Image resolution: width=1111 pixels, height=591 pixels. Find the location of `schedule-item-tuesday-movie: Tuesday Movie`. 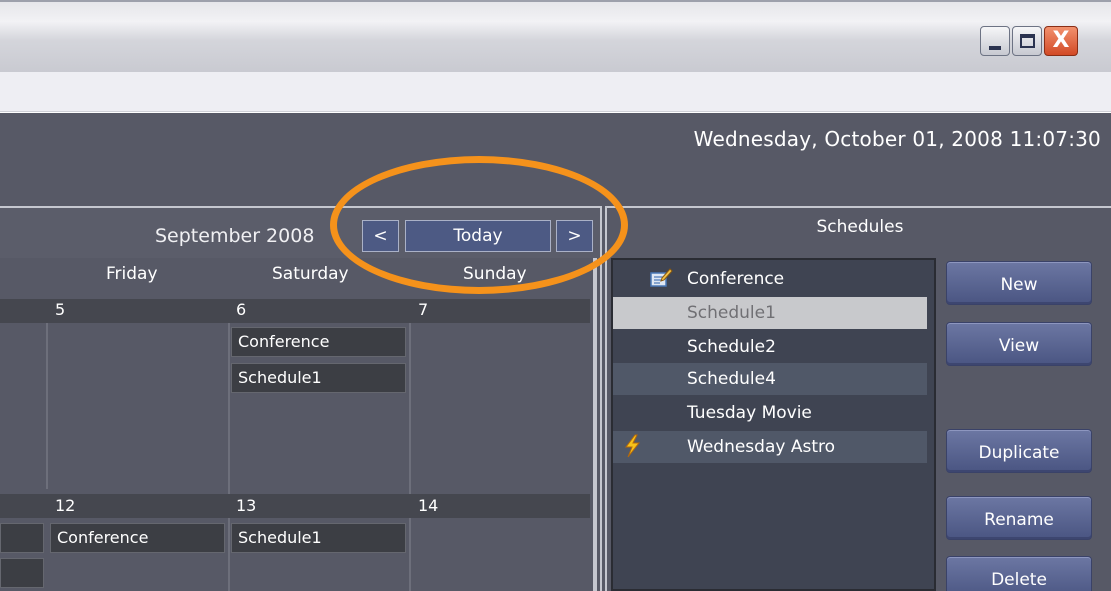

schedule-item-tuesday-movie: Tuesday Movie is located at coordinates (770, 413).